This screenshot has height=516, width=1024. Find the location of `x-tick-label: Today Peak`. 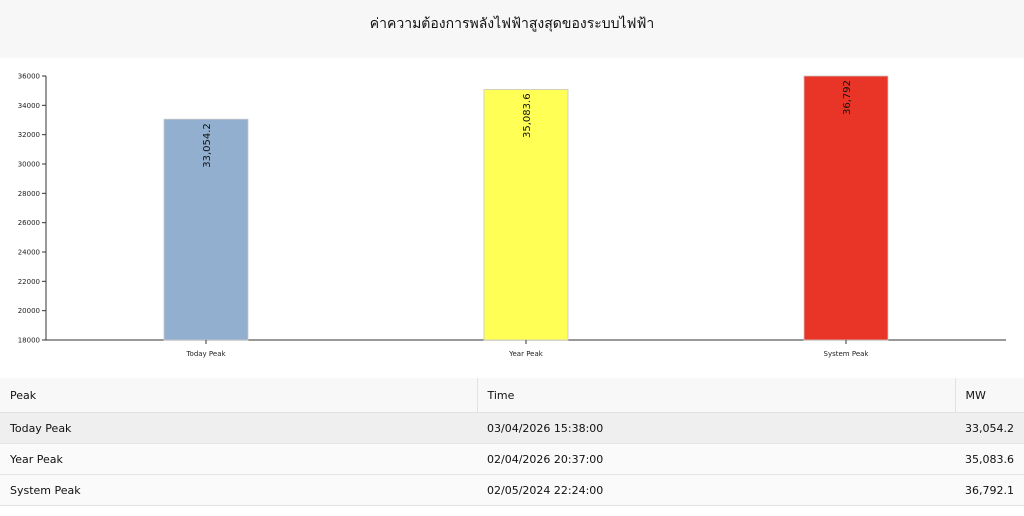

x-tick-label: Today Peak is located at coordinates (205, 354).